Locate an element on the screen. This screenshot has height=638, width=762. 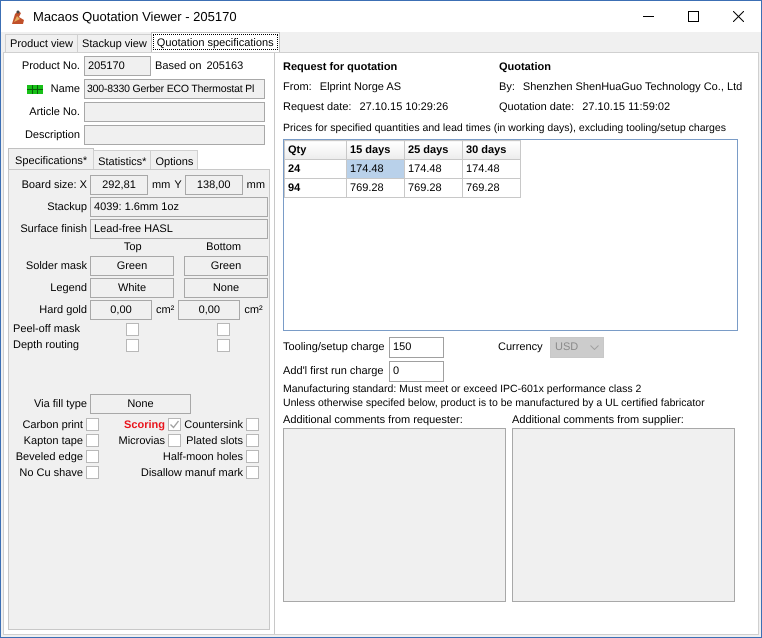
field-value: Elprint Norge AS is located at coordinates (361, 88).